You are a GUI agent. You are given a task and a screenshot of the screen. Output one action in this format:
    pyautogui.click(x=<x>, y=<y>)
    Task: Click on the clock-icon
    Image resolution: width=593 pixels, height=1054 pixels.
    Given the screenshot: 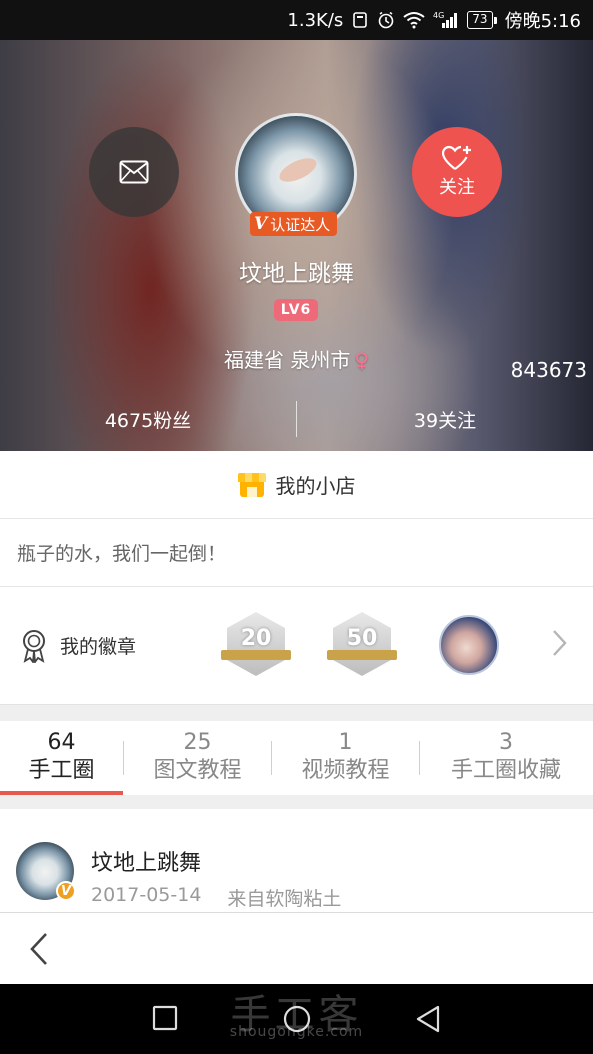 What is the action you would take?
    pyautogui.click(x=386, y=20)
    